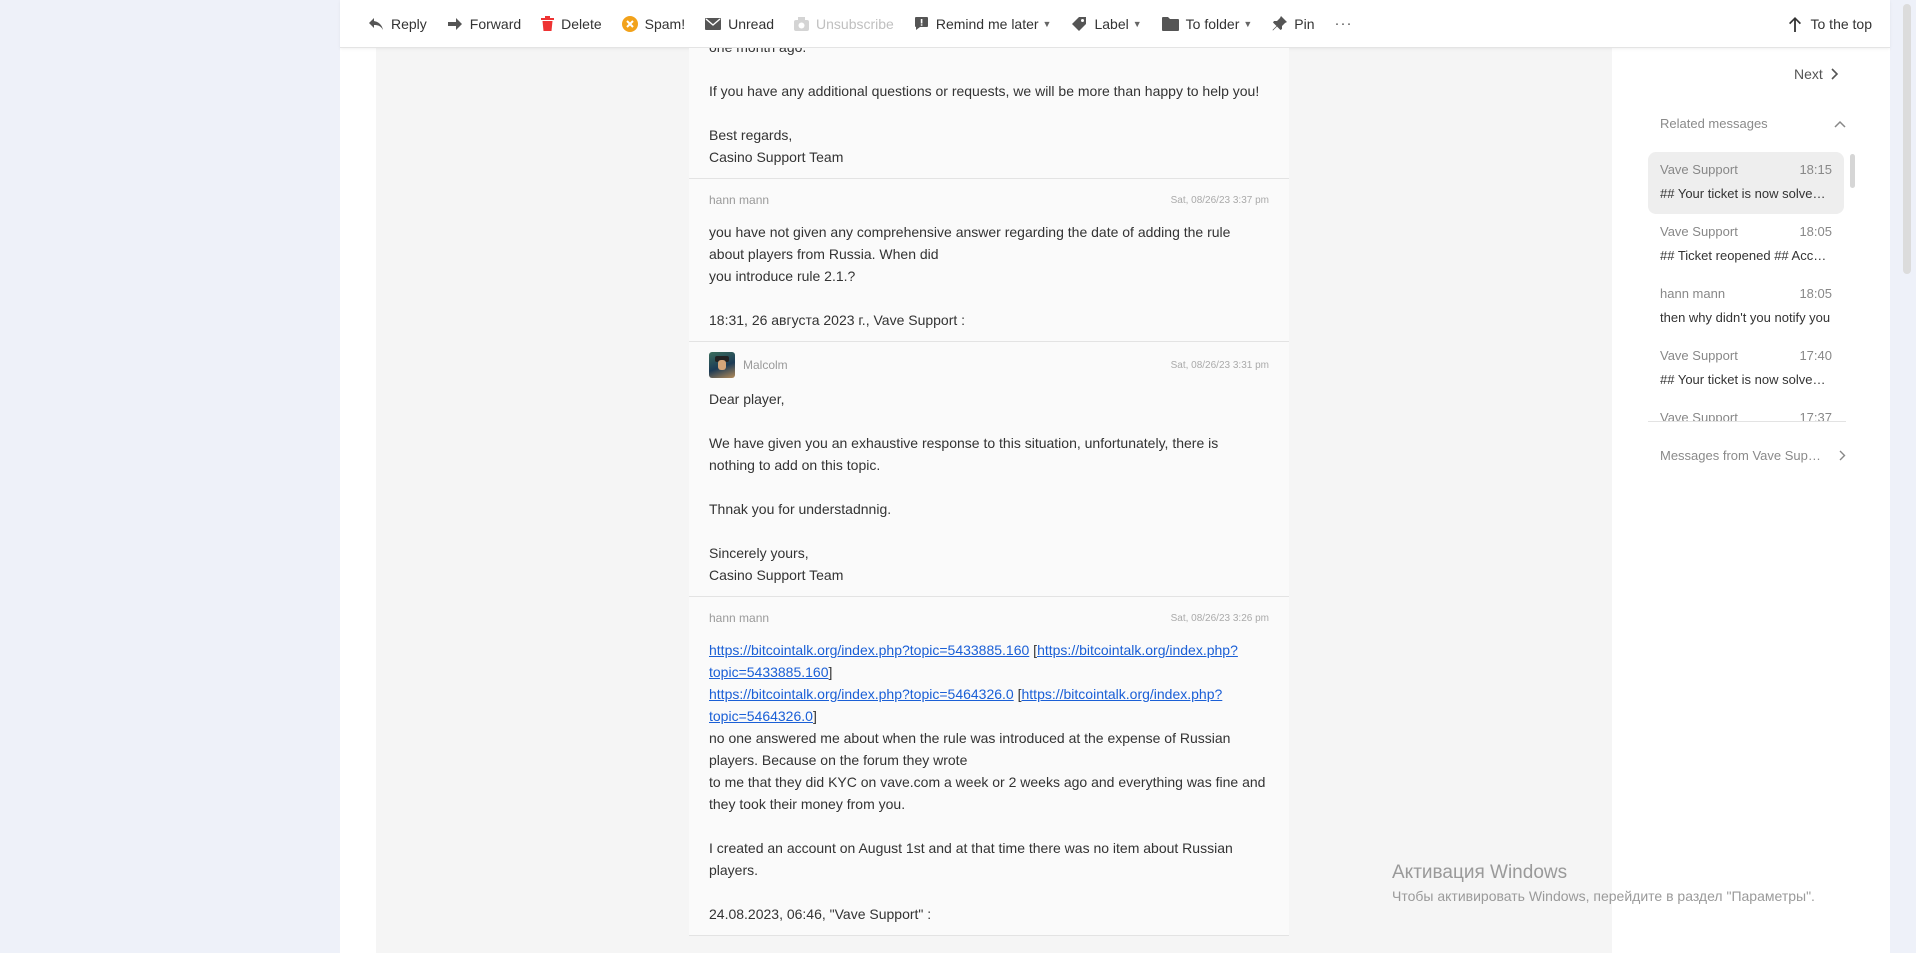  What do you see at coordinates (1047, 23) in the screenshot?
I see `chevron-down-icon: ▼` at bounding box center [1047, 23].